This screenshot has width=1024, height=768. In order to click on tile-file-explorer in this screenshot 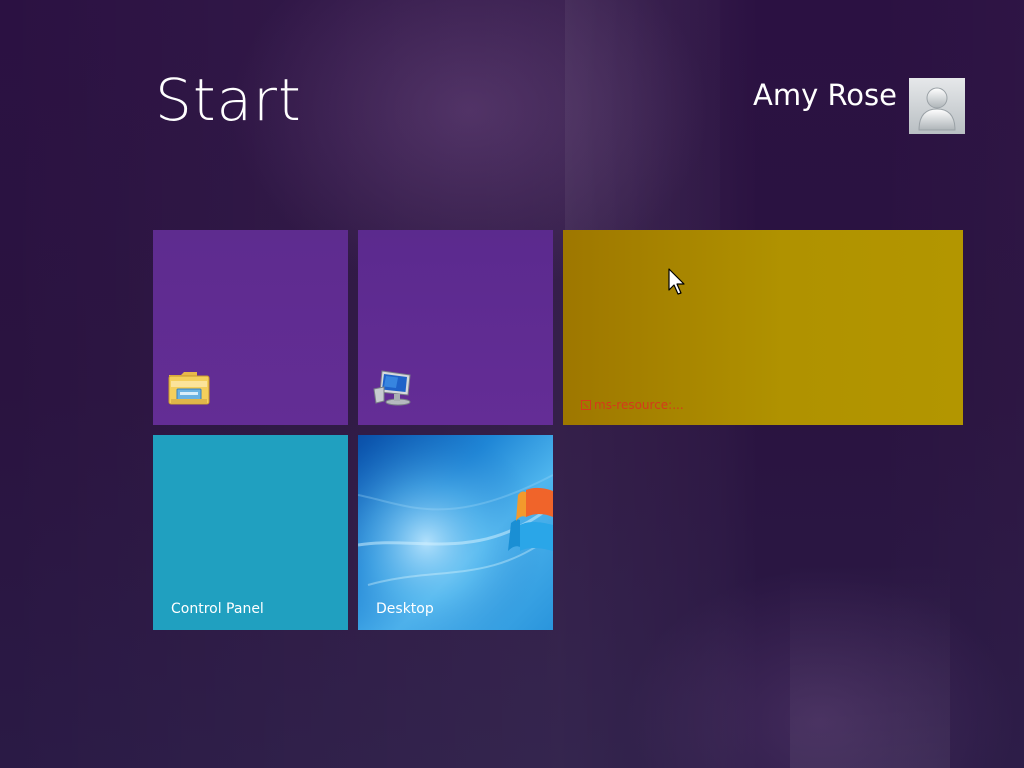, I will do `click(250, 327)`.